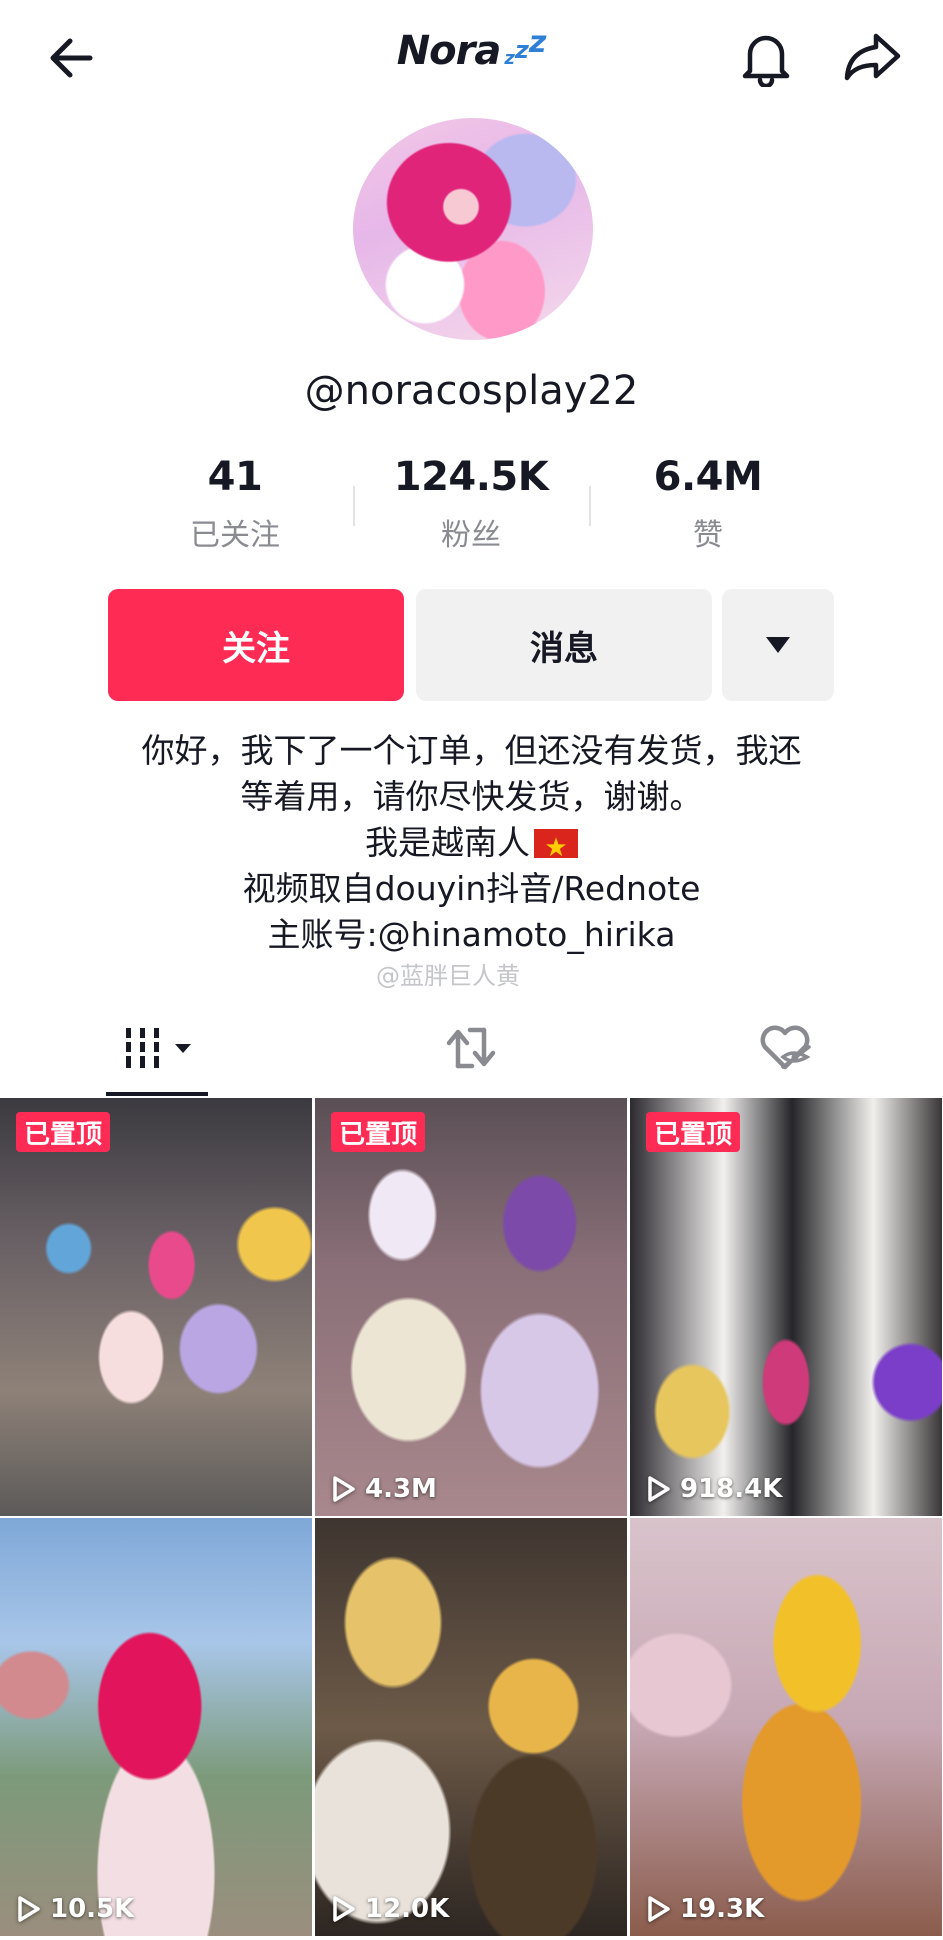  What do you see at coordinates (722, 1909) in the screenshot?
I see `view-count-text: 19.3K` at bounding box center [722, 1909].